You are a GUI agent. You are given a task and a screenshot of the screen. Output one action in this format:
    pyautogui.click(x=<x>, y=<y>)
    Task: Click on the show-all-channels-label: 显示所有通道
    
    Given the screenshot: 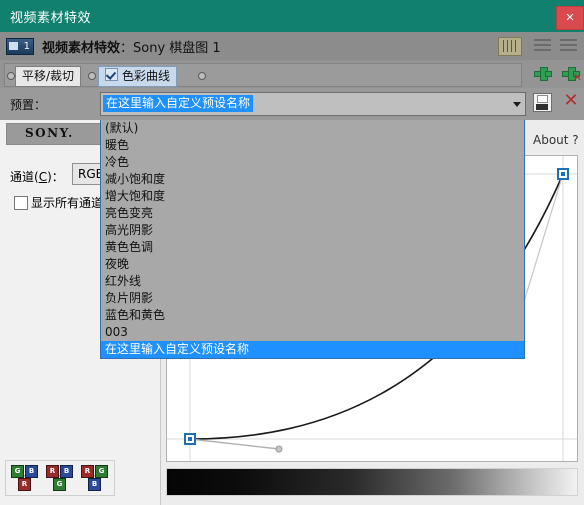 What is the action you would take?
    pyautogui.click(x=67, y=203)
    